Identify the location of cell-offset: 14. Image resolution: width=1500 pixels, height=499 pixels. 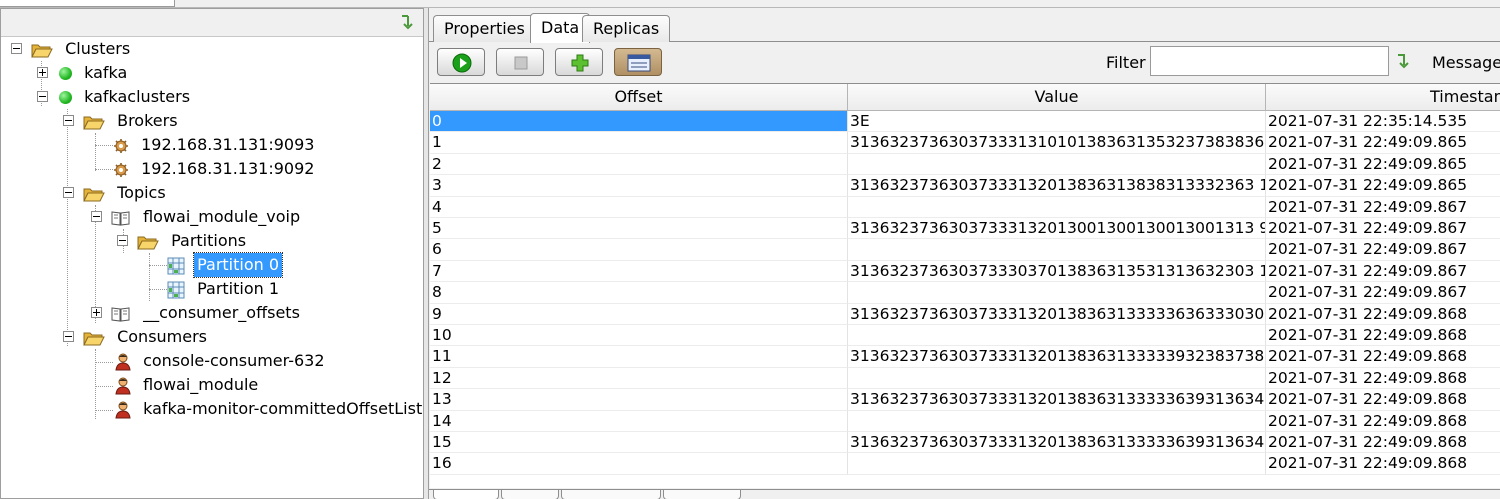
(639, 421).